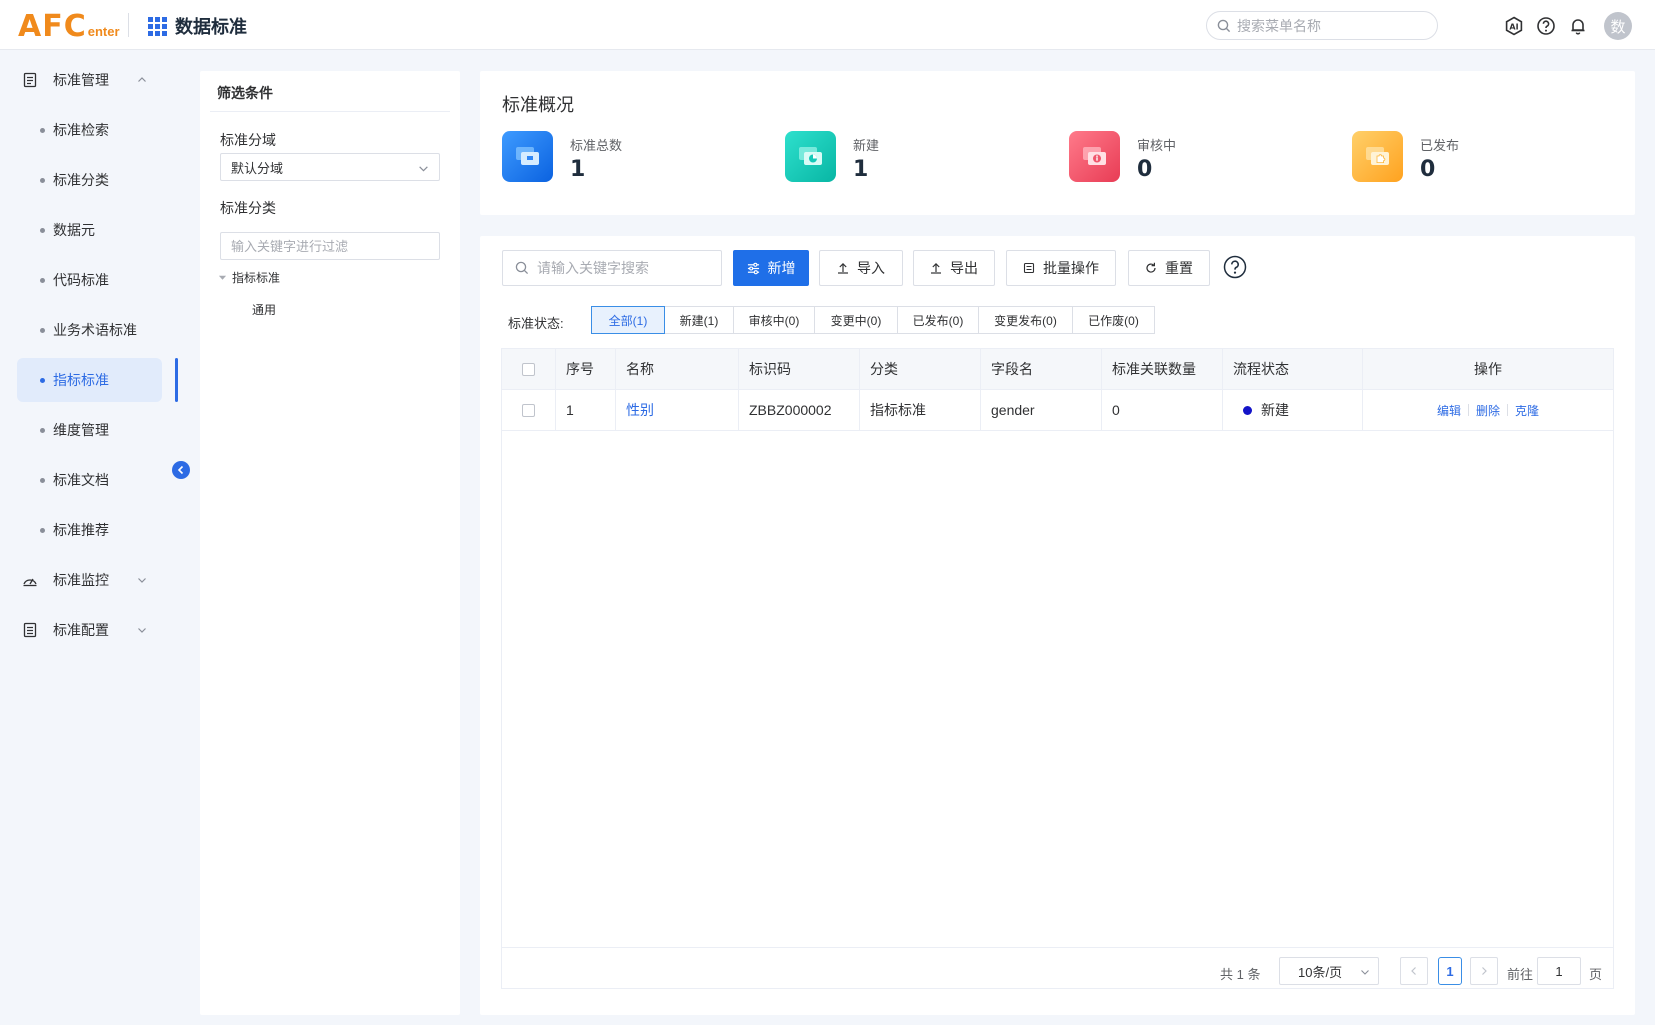  Describe the element at coordinates (1559, 971) in the screenshot. I see `goto-page-input` at that location.